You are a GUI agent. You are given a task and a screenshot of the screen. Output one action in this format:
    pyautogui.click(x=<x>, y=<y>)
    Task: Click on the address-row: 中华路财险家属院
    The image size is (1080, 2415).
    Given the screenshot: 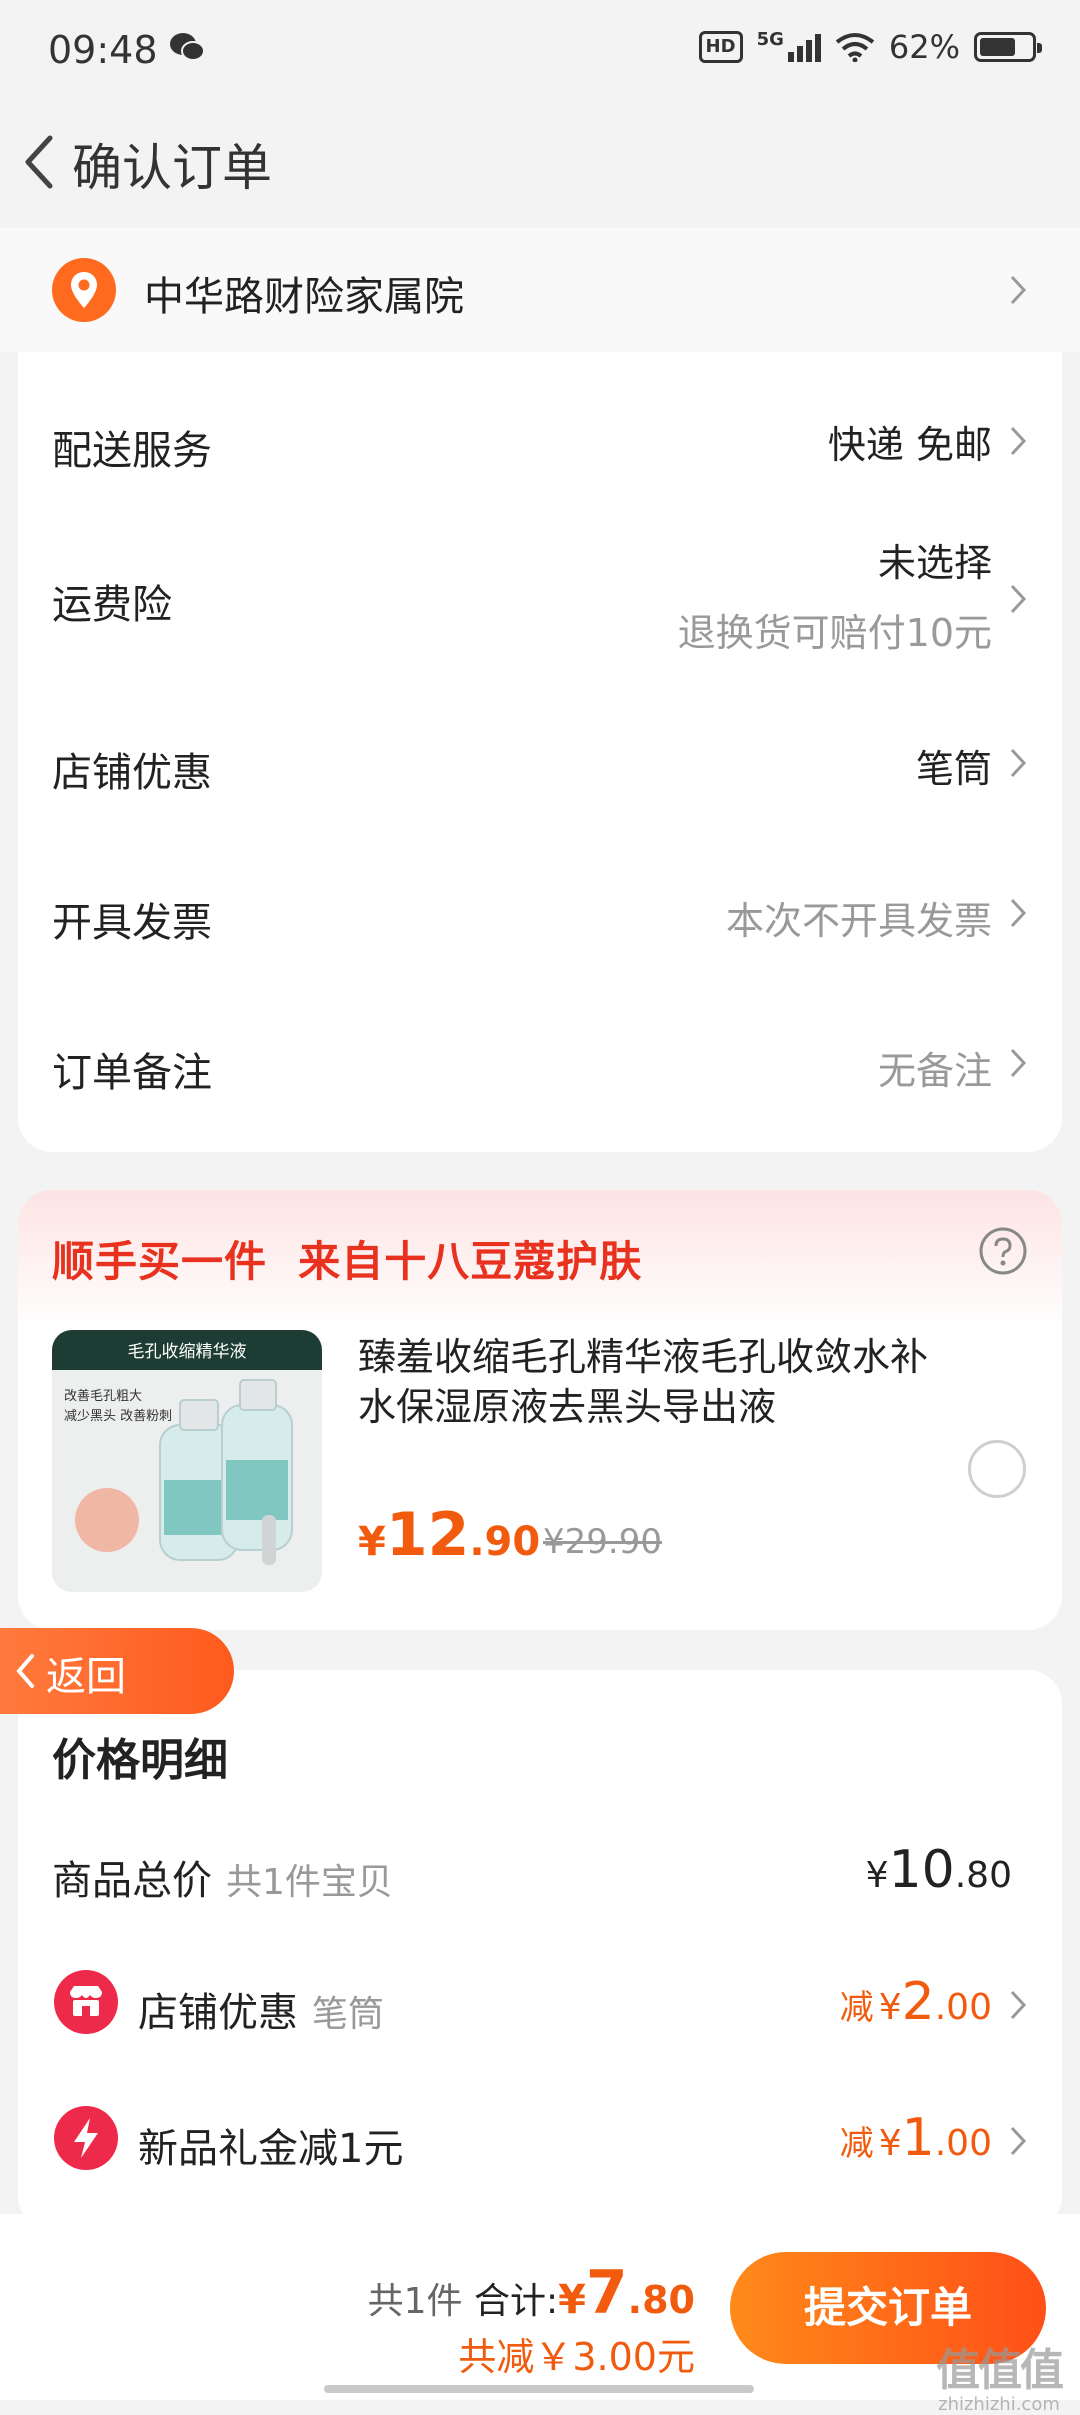 What is the action you would take?
    pyautogui.click(x=540, y=290)
    